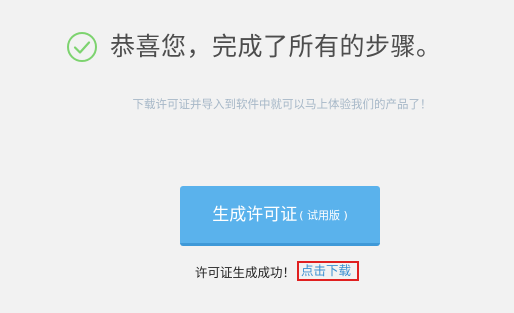 The height and width of the screenshot is (313, 514). Describe the element at coordinates (282, 104) in the screenshot. I see `instruction-text: 下载许可证并导入到软件中就可以马上体验我们的产品了！` at that location.